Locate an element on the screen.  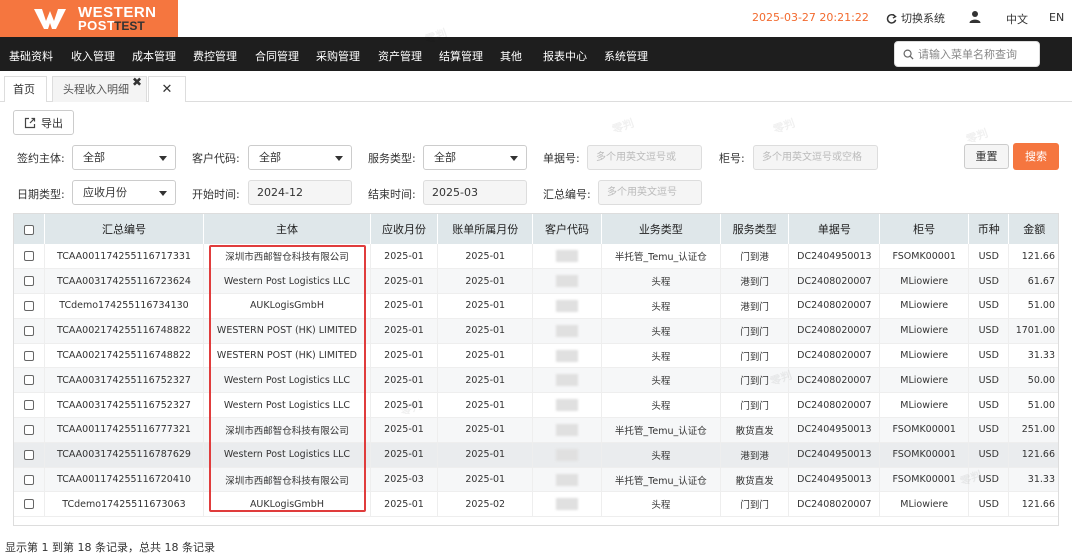
tab-close-icon: ✖ is located at coordinates (137, 82).